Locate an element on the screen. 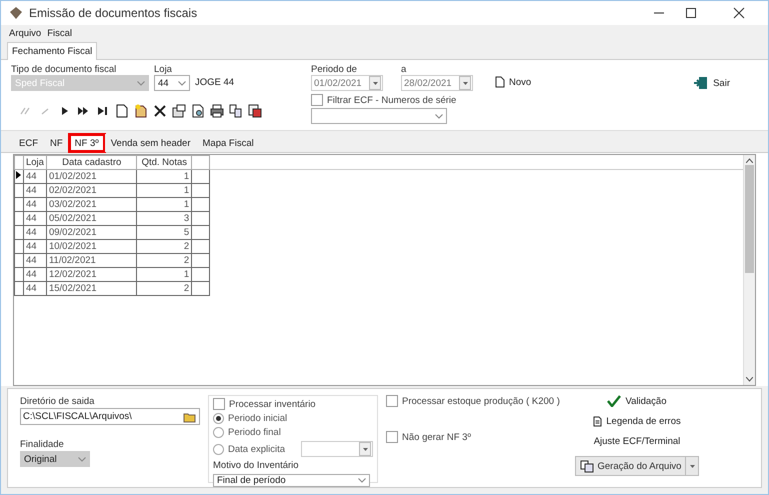 The width and height of the screenshot is (769, 495). field-label: Tipo de documento fiscal is located at coordinates (64, 69).